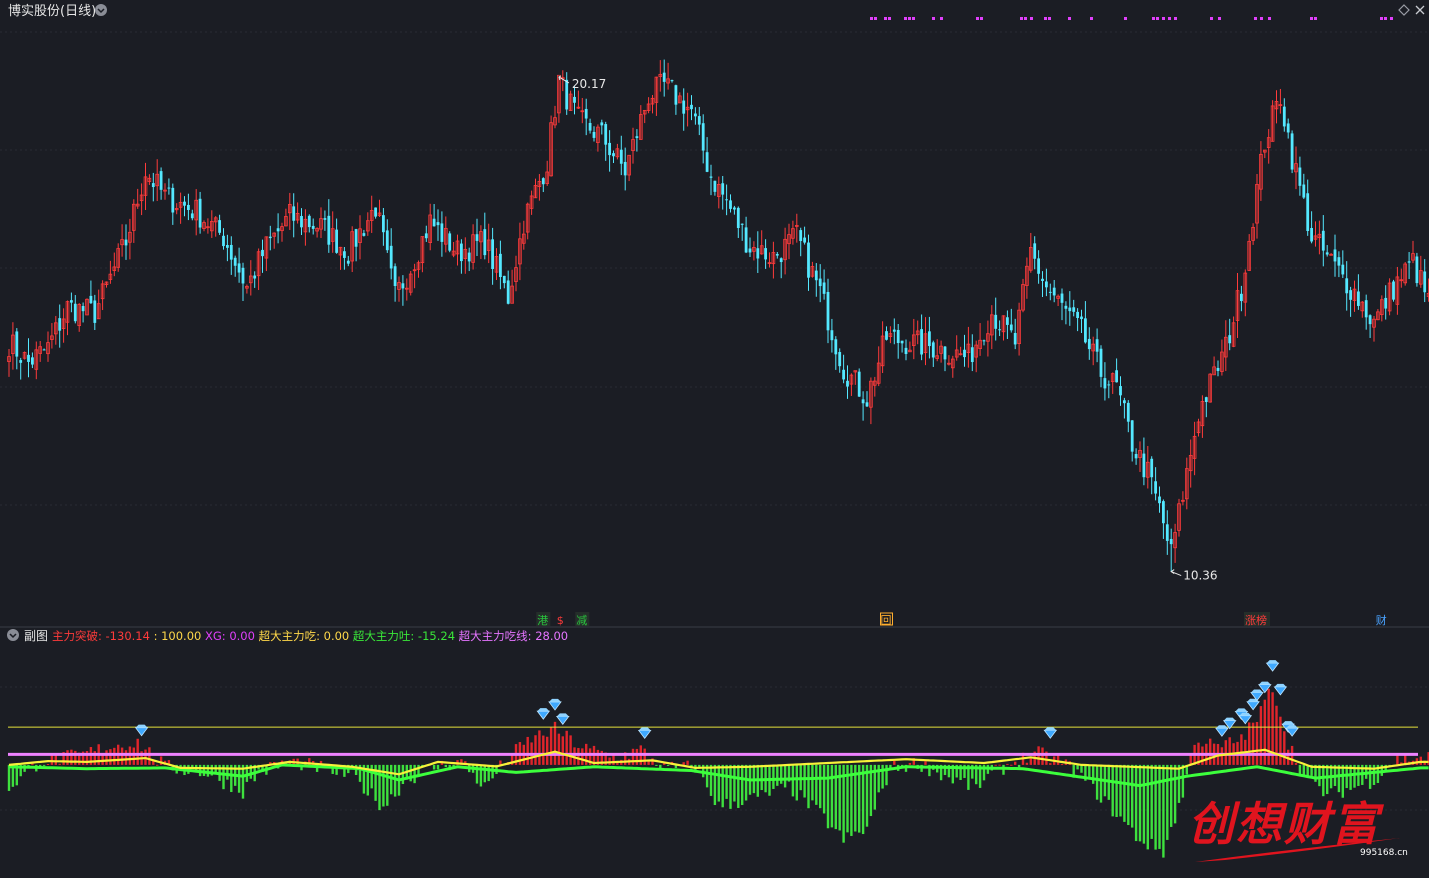 The height and width of the screenshot is (878, 1429). I want to click on sub-chart-label: 副图, so click(36, 636).